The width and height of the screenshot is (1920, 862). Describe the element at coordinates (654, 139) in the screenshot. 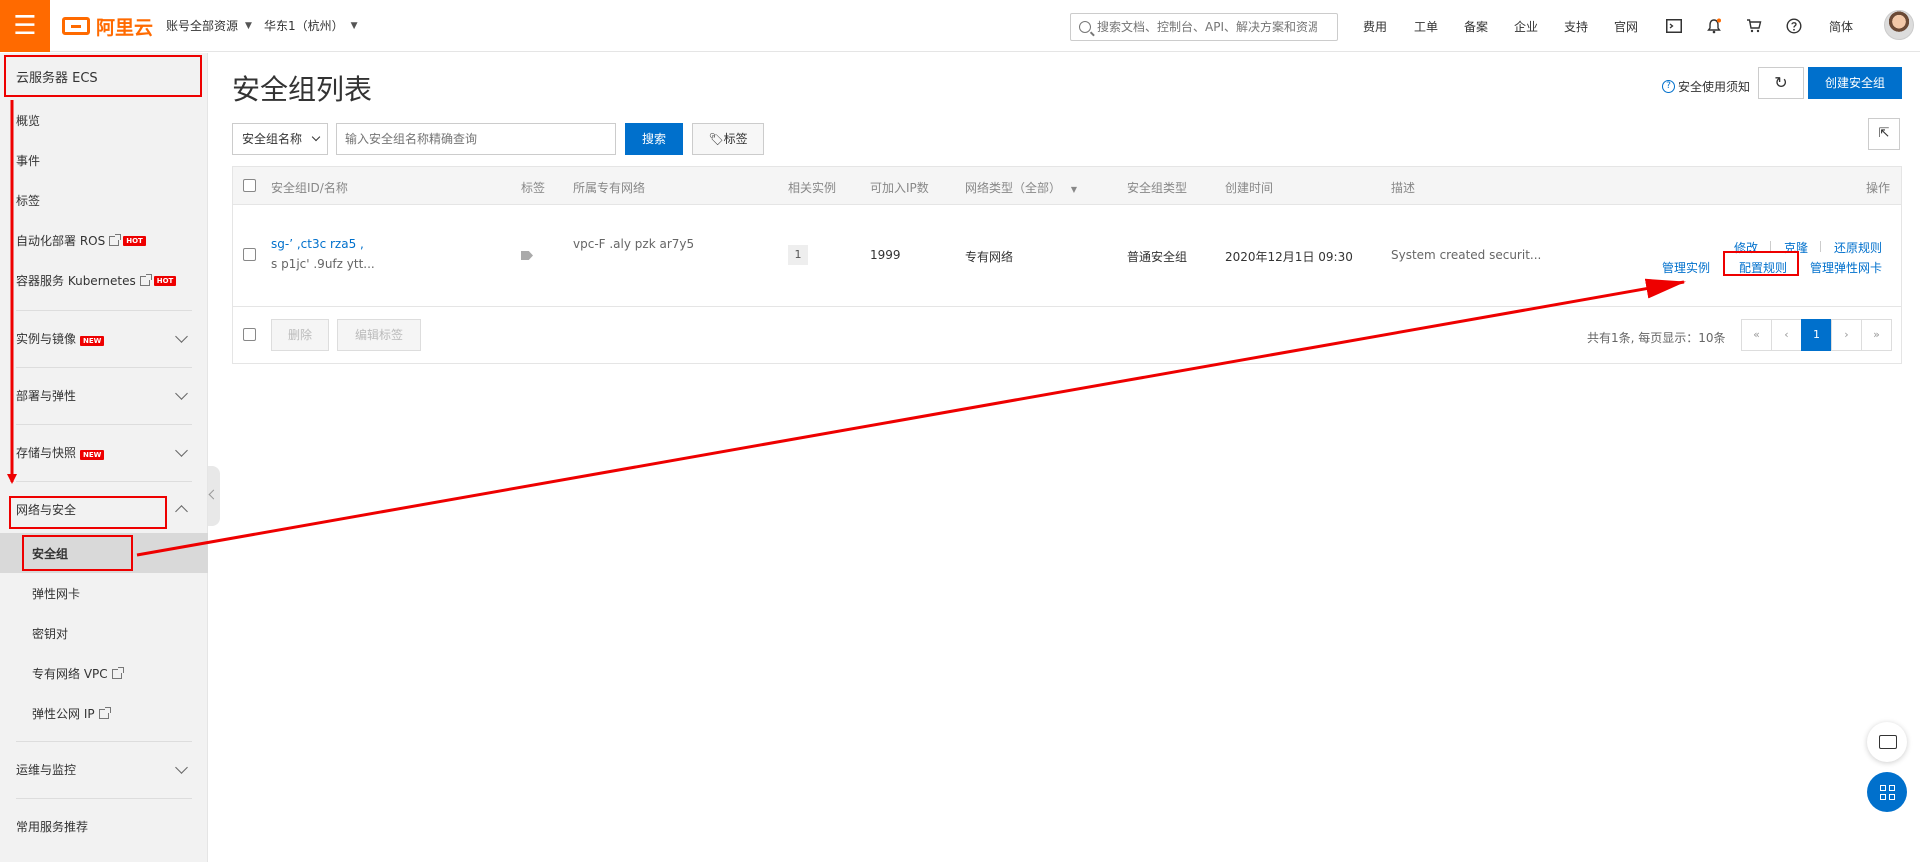

I see `search-button: 搜索` at that location.